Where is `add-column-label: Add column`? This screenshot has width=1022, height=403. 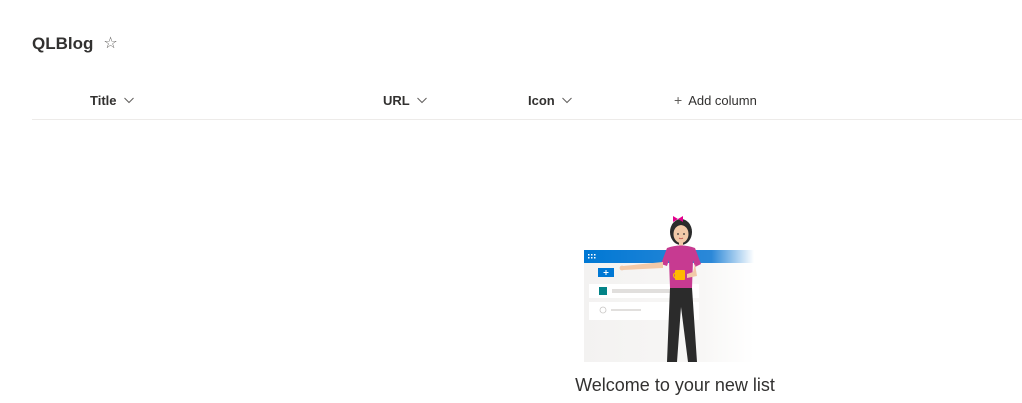
add-column-label: Add column is located at coordinates (722, 100).